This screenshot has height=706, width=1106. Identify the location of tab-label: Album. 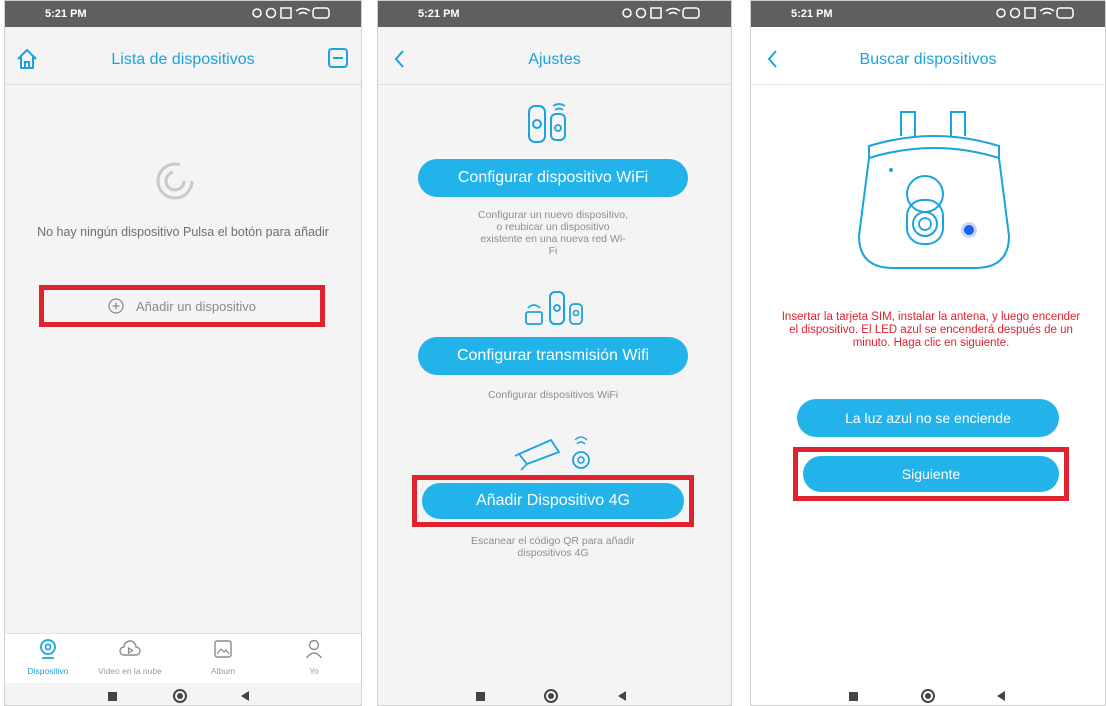
(223, 671).